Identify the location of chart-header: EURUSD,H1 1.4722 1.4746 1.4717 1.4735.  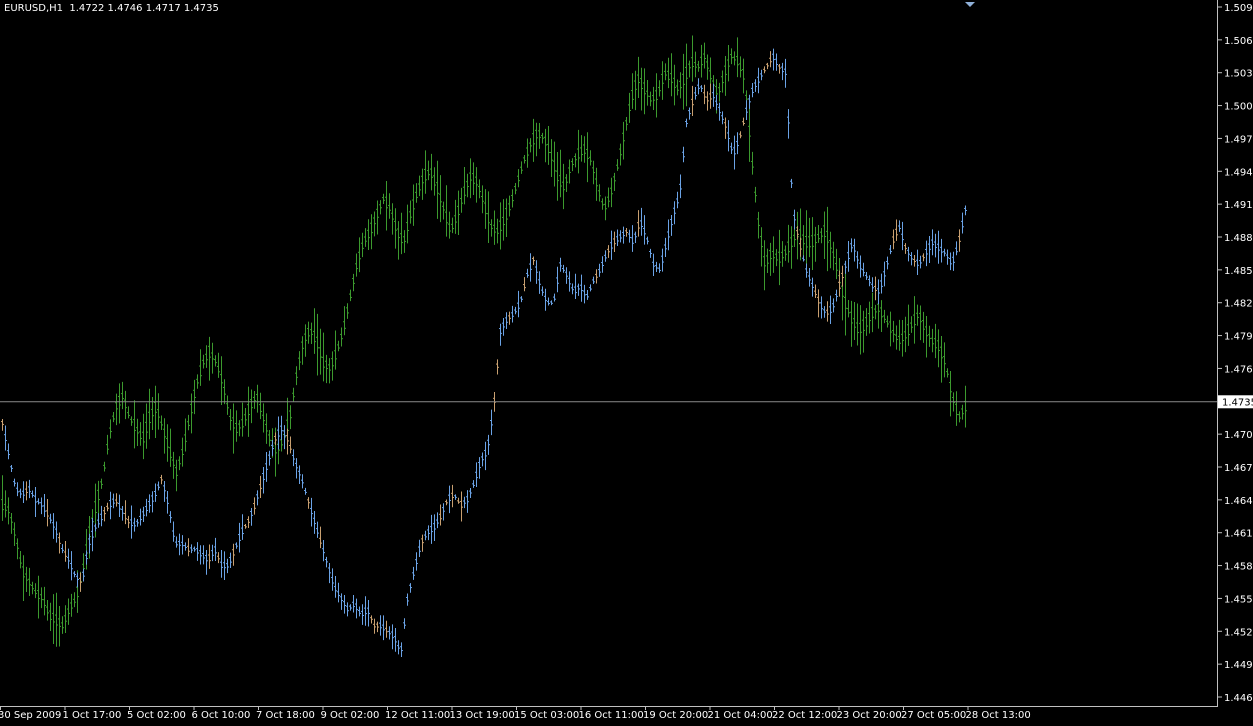
(111, 8).